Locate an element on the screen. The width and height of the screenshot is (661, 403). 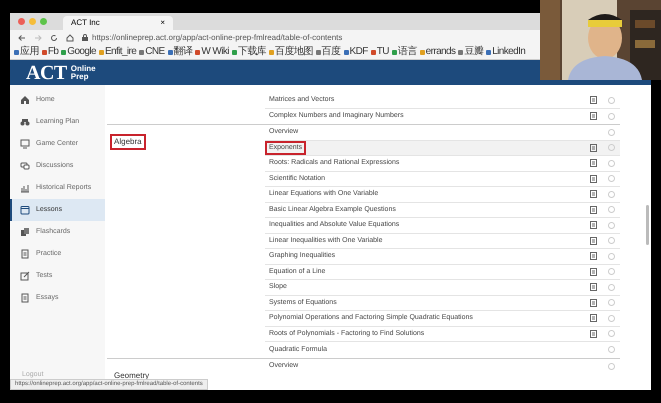
back-icon is located at coordinates (22, 38).